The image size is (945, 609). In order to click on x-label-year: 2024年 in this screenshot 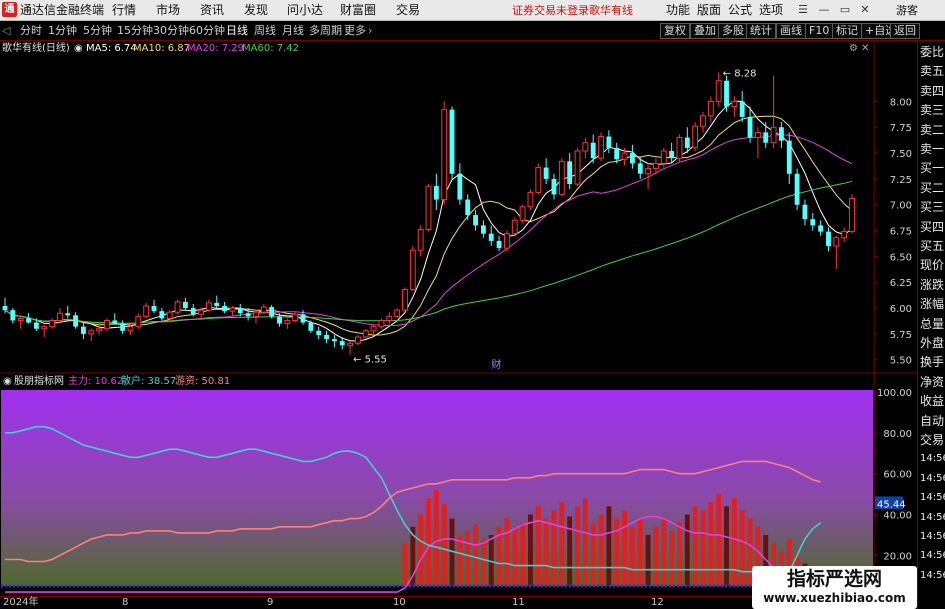, I will do `click(21, 602)`.